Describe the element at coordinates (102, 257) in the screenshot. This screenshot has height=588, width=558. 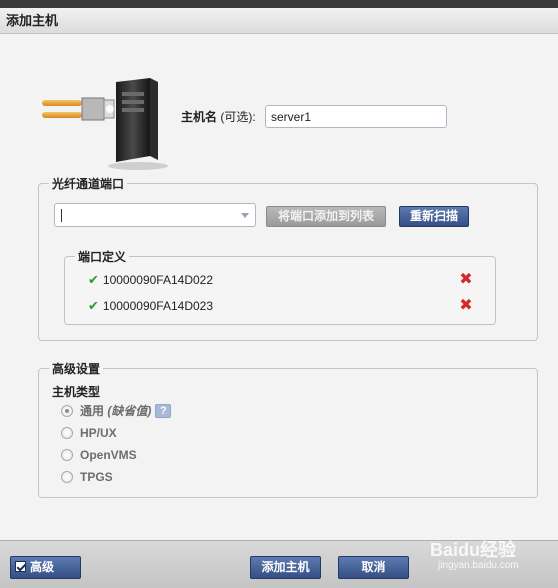
I see `port-definition-legend: 端口定义` at that location.